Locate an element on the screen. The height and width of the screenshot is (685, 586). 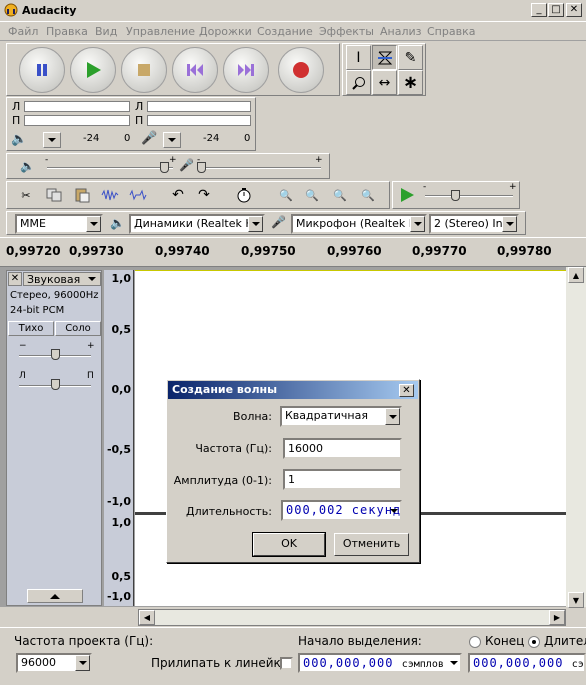
cut-button: ✂ is located at coordinates (26, 195).